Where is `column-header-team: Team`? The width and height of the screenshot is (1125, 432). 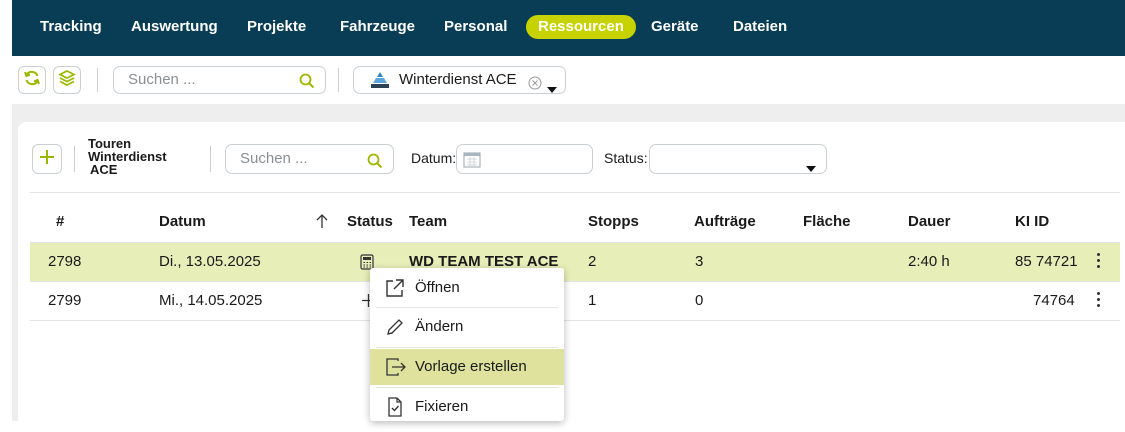 column-header-team: Team is located at coordinates (428, 221).